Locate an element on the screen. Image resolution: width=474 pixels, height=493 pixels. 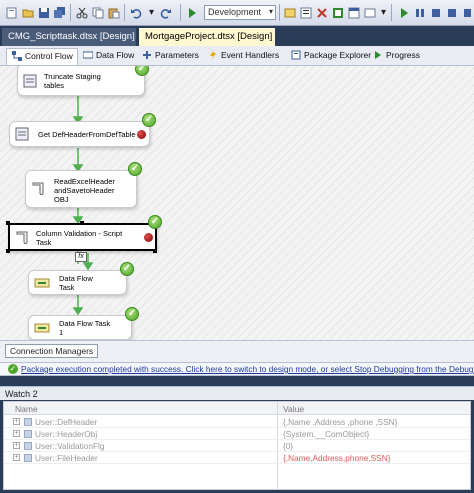
task-label: Truncate Staging tables is located at coordinates (72, 81).